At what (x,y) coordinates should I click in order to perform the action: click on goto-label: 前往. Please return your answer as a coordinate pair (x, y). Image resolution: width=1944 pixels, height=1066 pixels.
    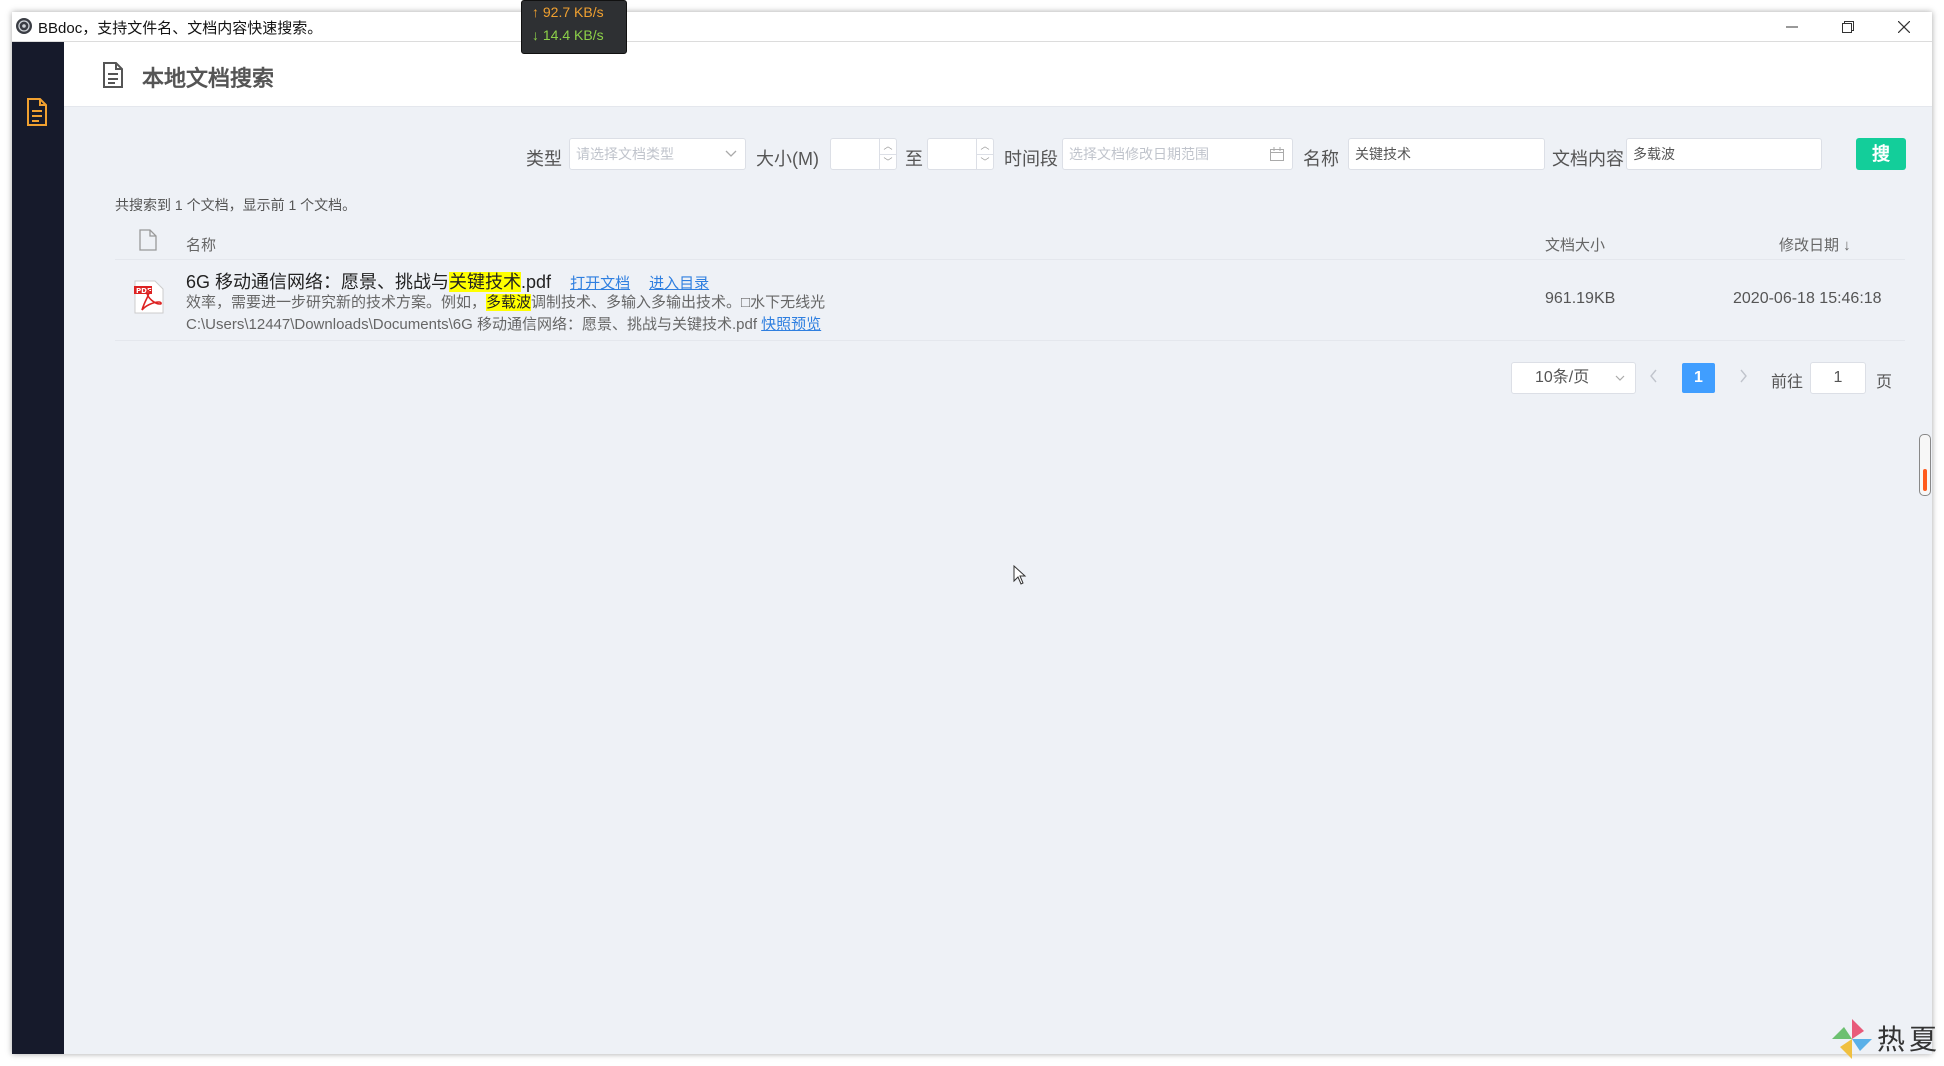
    Looking at the image, I should click on (1787, 382).